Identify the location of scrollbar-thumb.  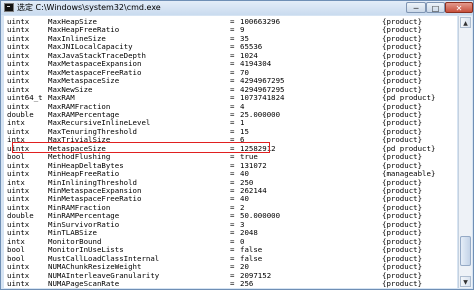
(465, 251).